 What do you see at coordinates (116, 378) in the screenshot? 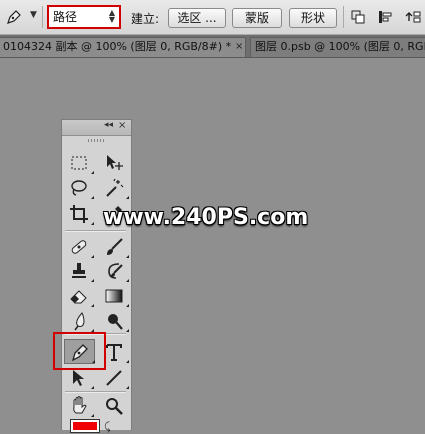
I see `line-tool` at bounding box center [116, 378].